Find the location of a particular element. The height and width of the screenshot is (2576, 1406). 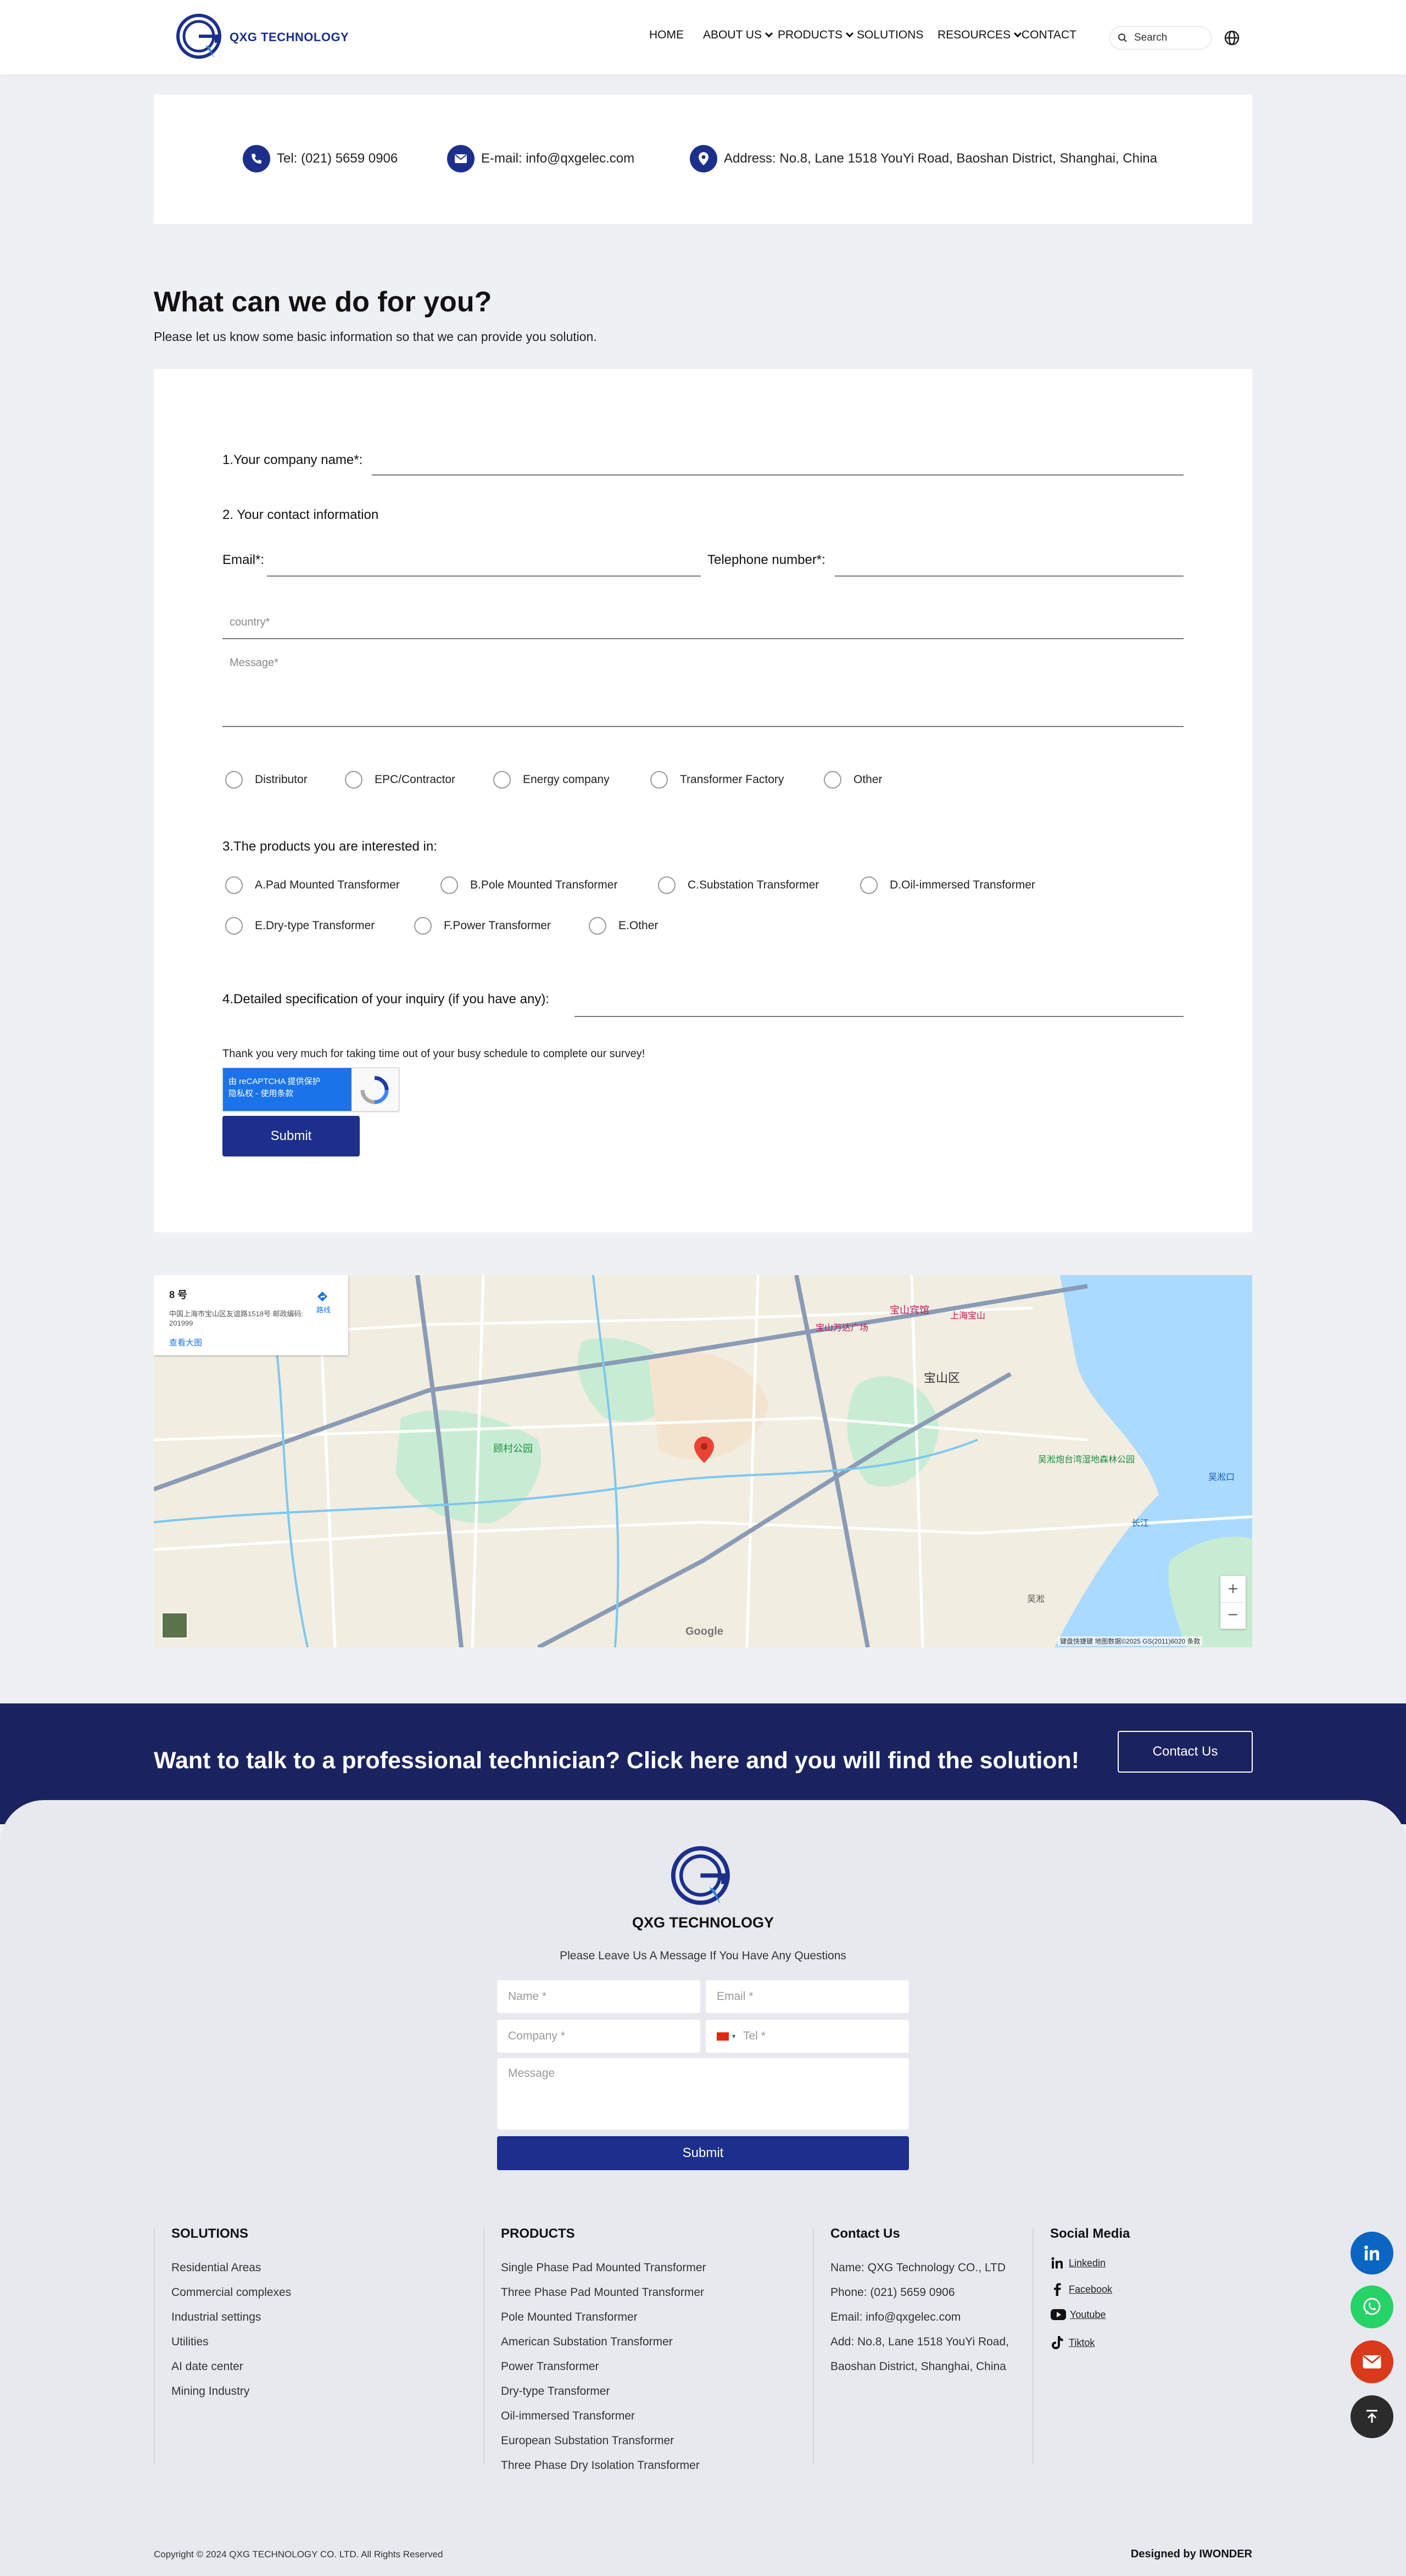

product-c-radio: C.Substation Transformer is located at coordinates (738, 885).